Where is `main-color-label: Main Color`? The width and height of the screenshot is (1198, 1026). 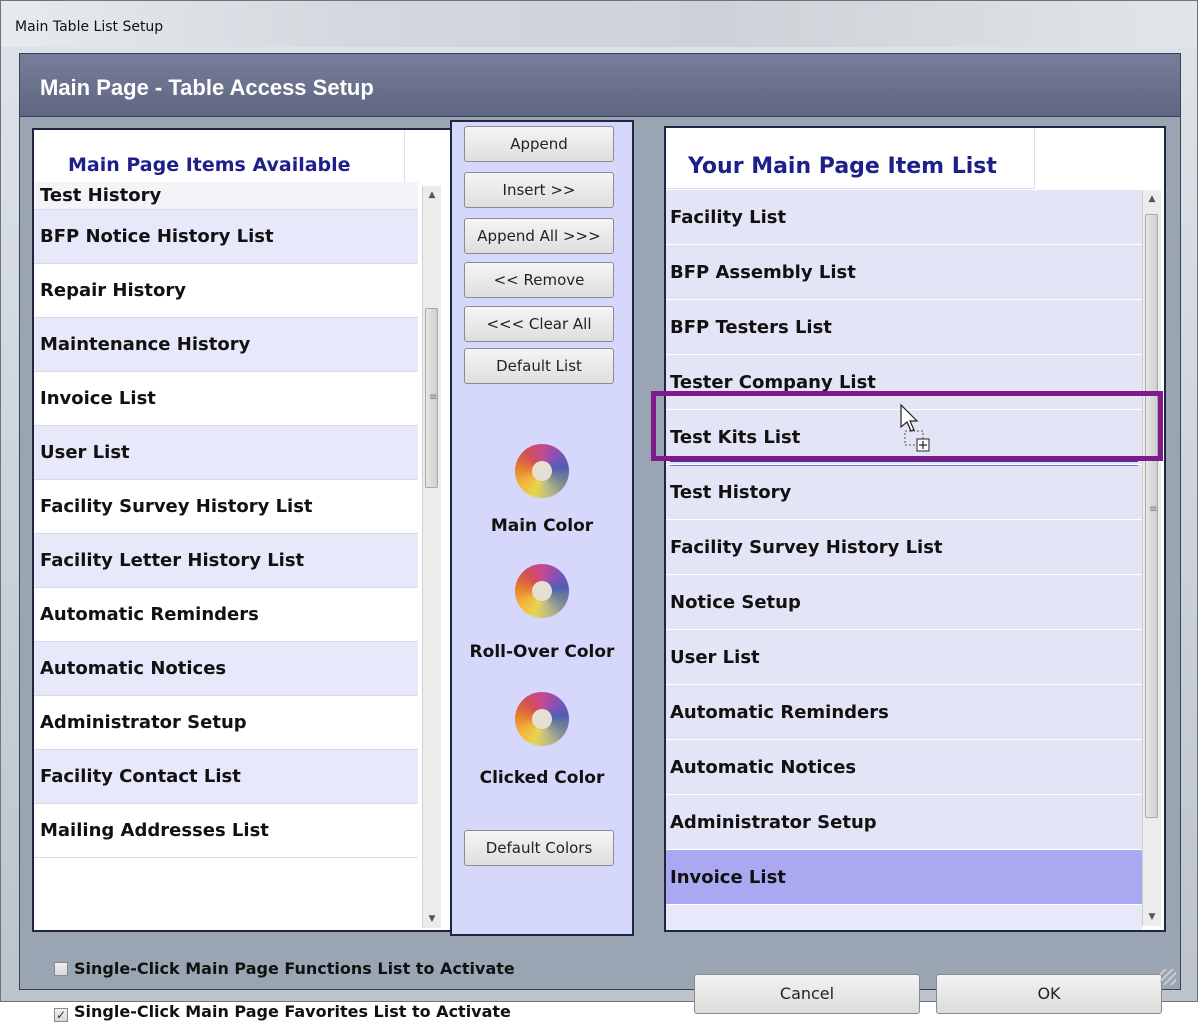 main-color-label: Main Color is located at coordinates (542, 526).